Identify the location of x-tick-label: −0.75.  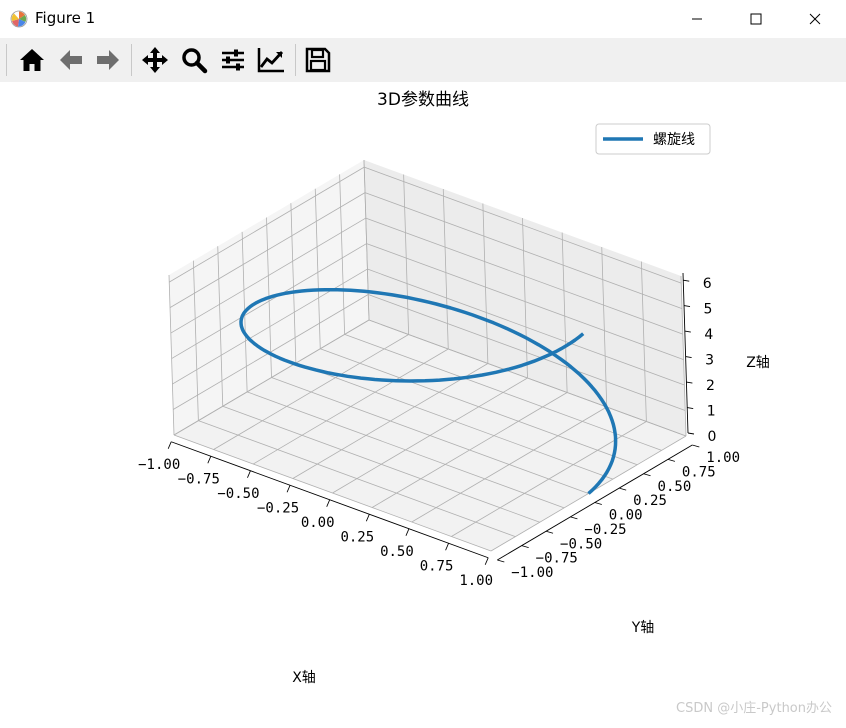
(199, 479).